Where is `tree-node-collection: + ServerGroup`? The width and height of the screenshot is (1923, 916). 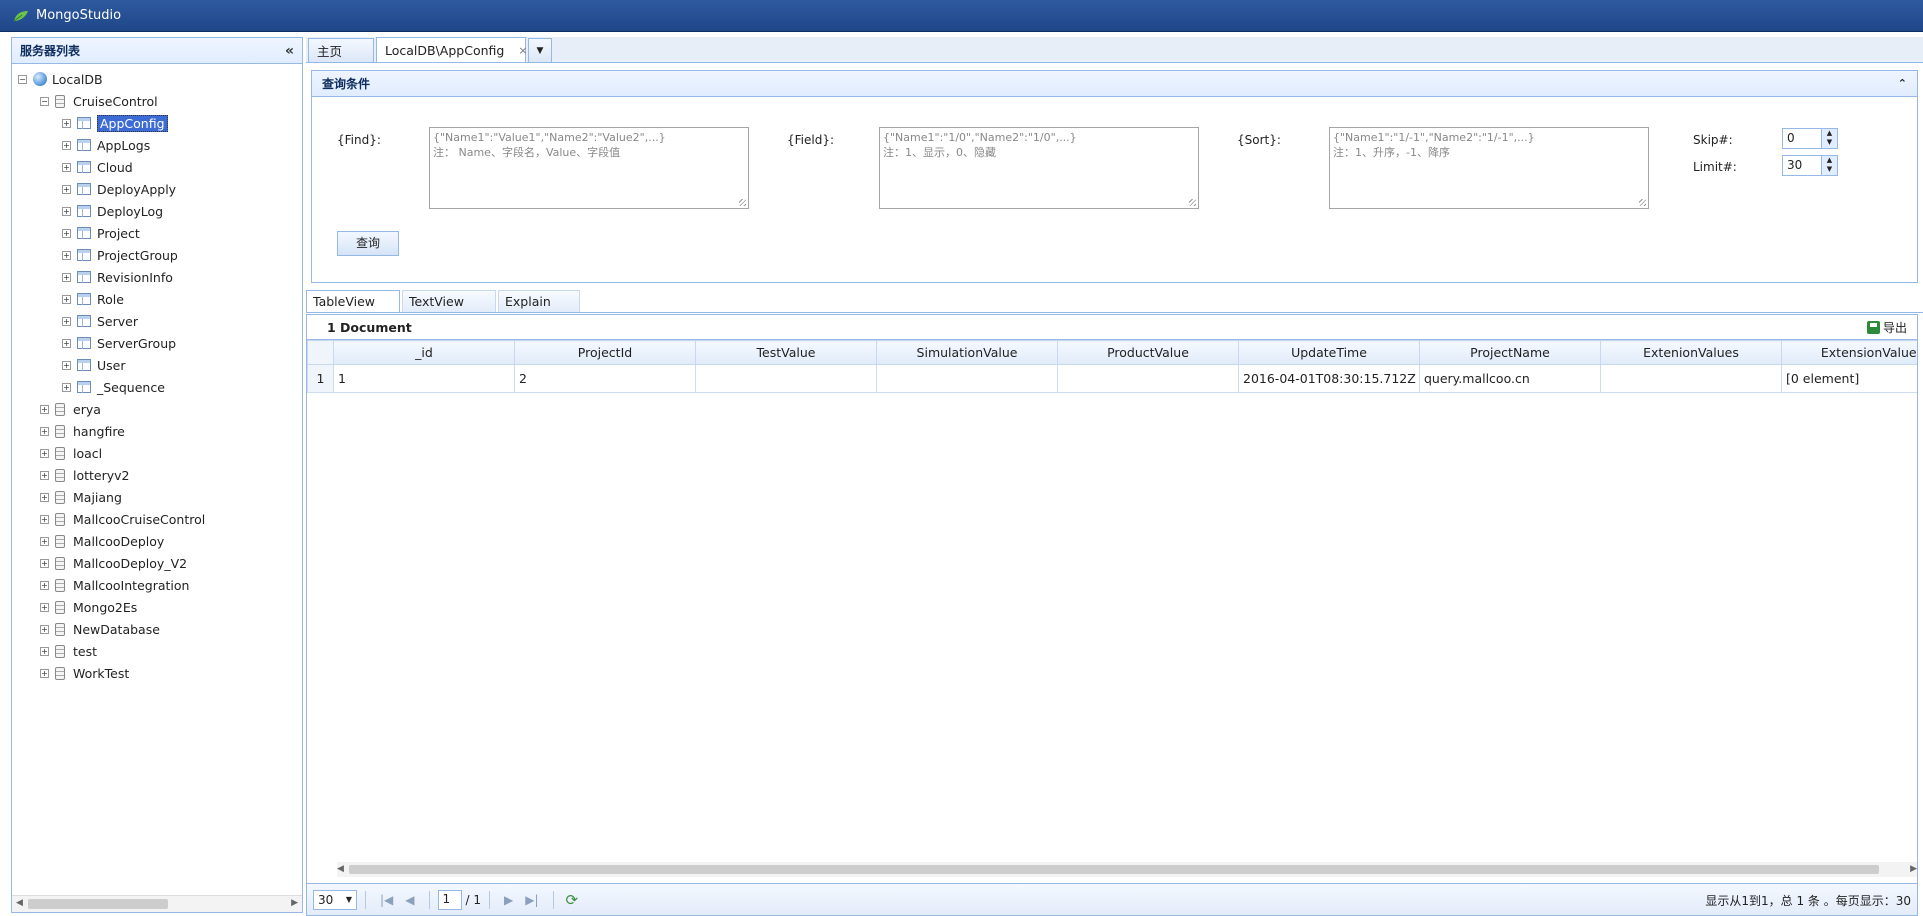
tree-node-collection: + ServerGroup is located at coordinates (160, 343).